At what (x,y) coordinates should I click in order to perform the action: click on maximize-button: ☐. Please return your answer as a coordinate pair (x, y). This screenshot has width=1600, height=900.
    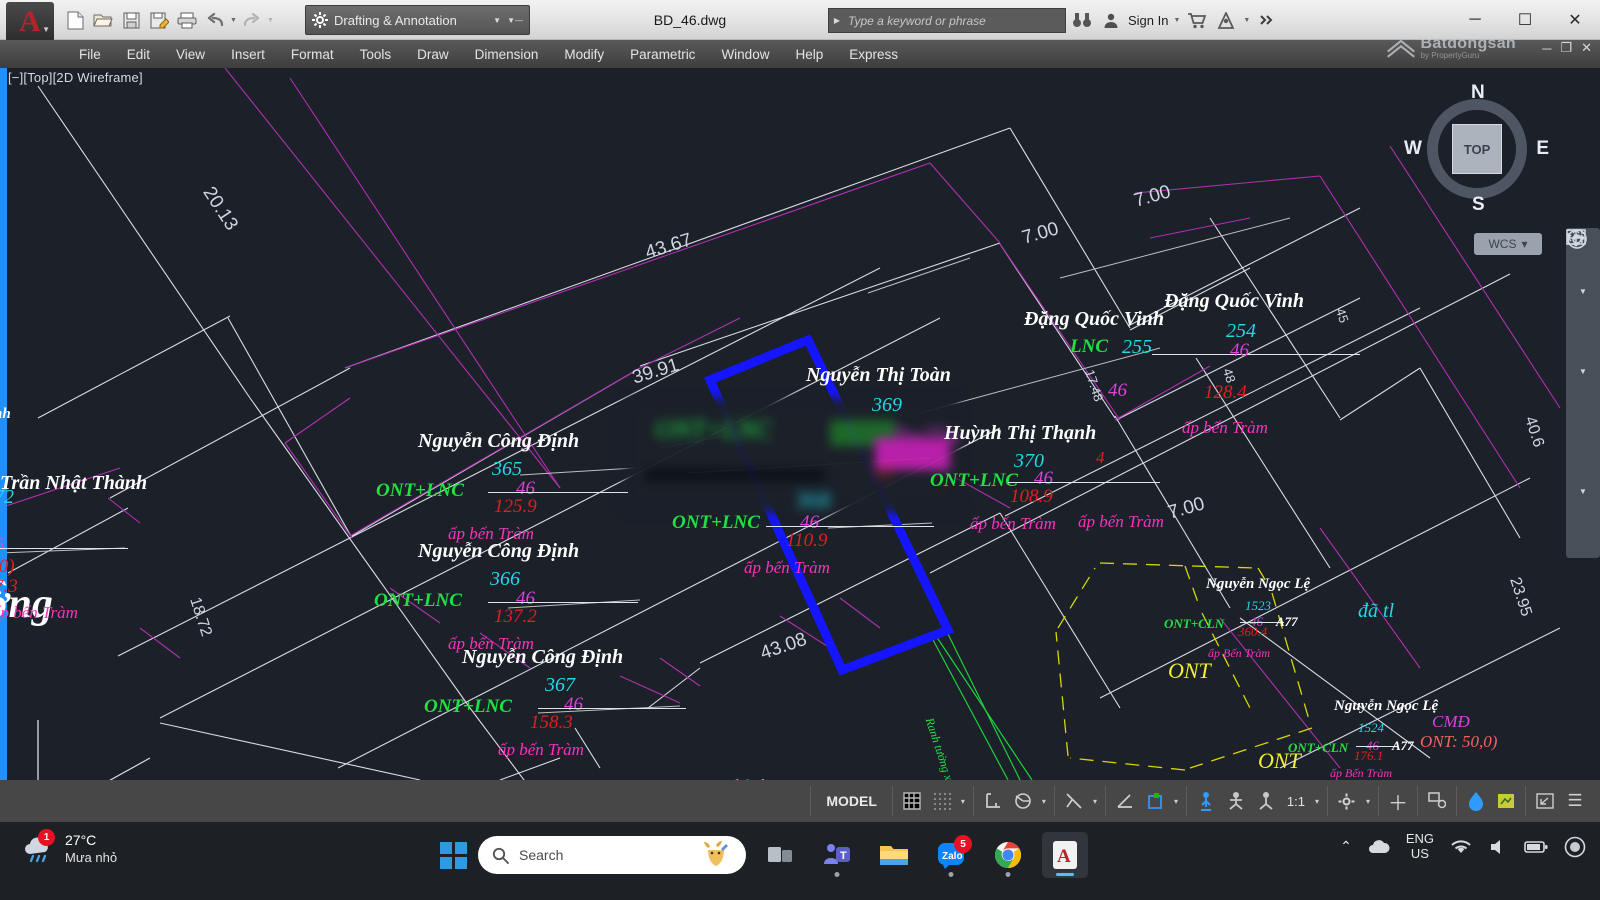
    Looking at the image, I should click on (1525, 20).